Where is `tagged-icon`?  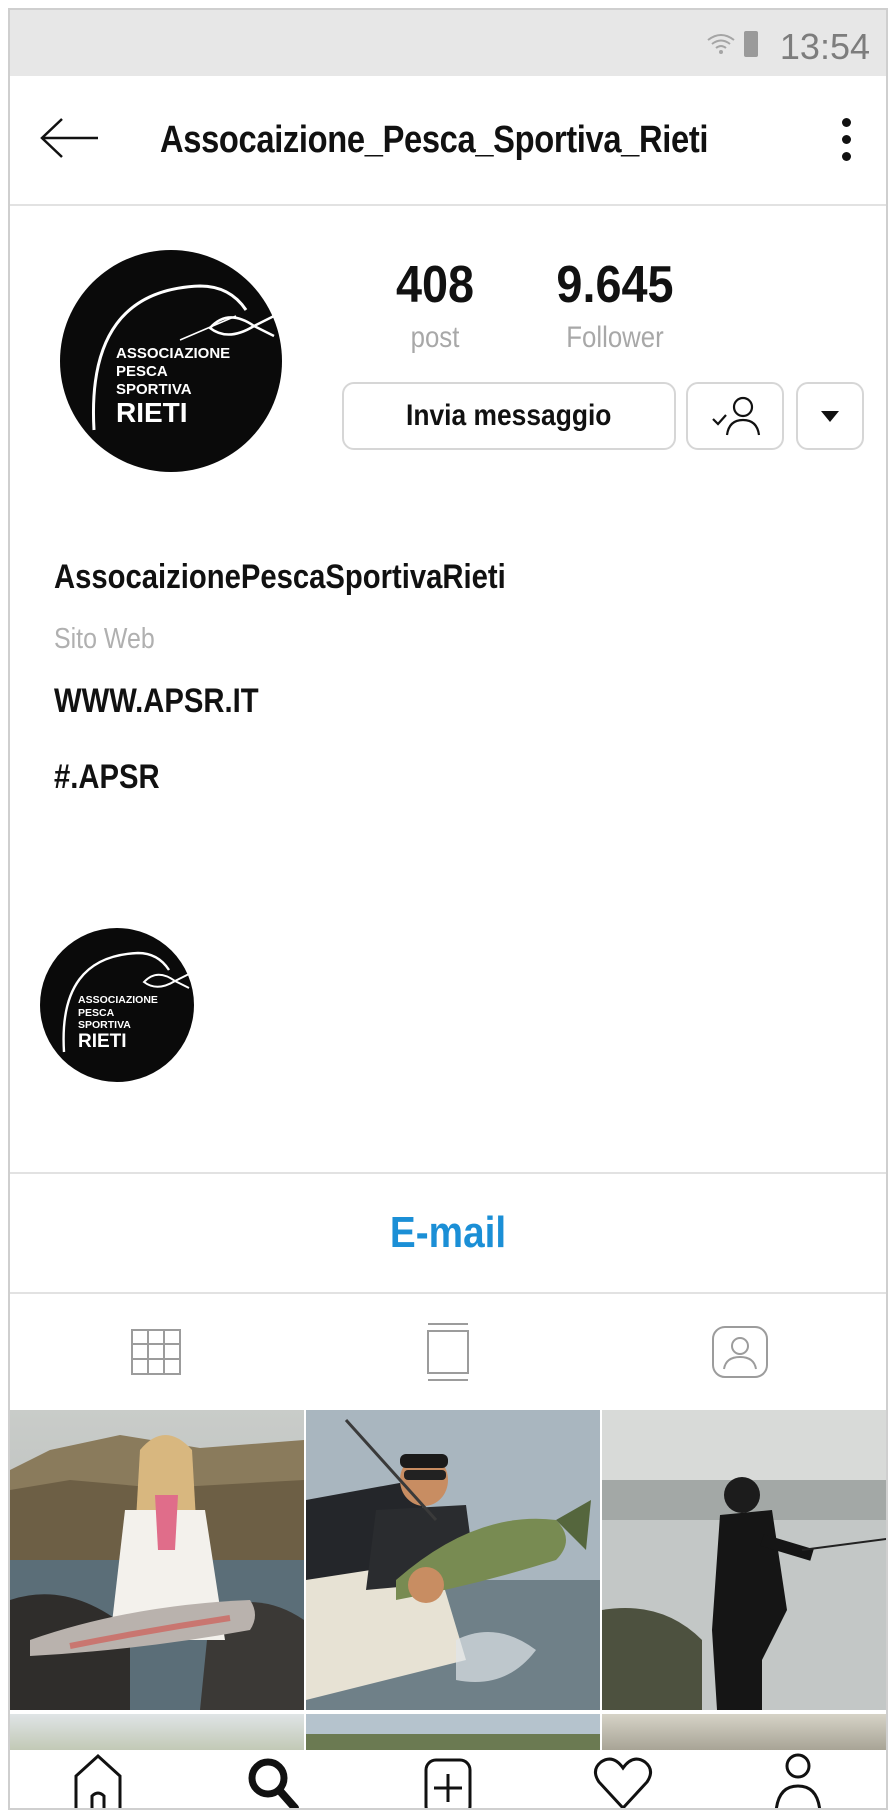
tagged-icon is located at coordinates (740, 1352).